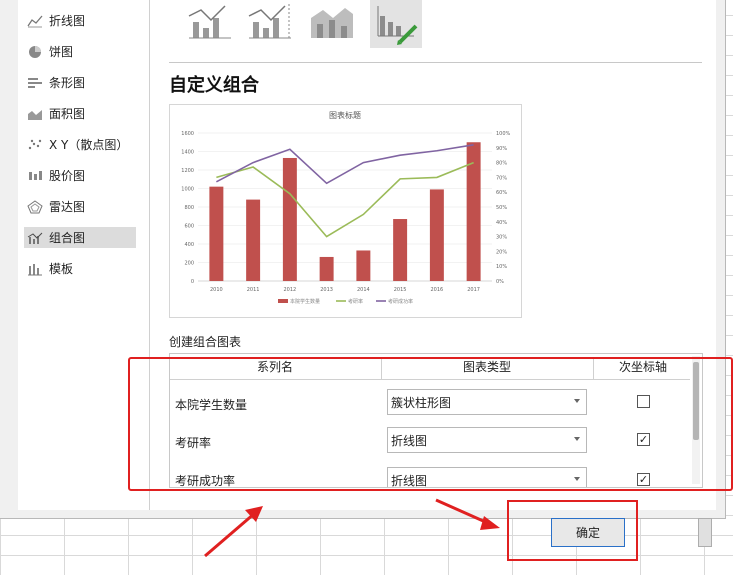  I want to click on annotation-arrows, so click(352, 528).